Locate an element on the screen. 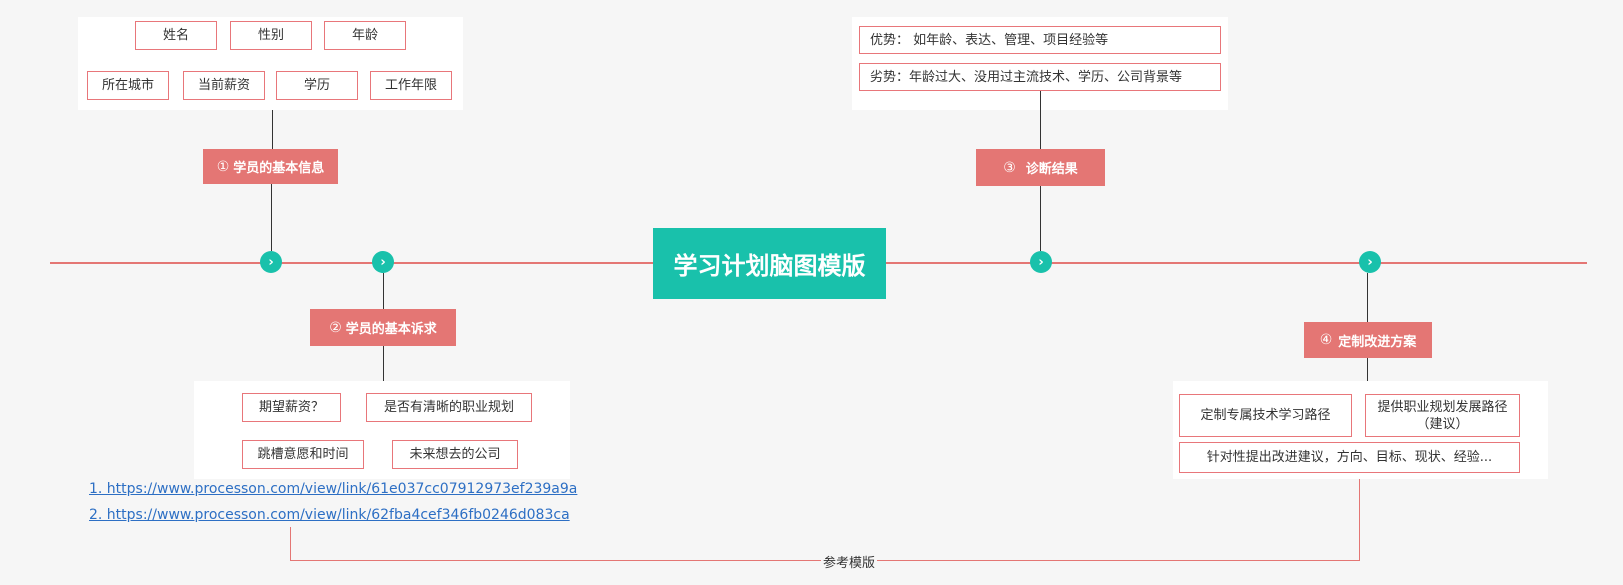 This screenshot has width=1623, height=585. branch-1-label: ① 学员的基本信息 is located at coordinates (270, 166).